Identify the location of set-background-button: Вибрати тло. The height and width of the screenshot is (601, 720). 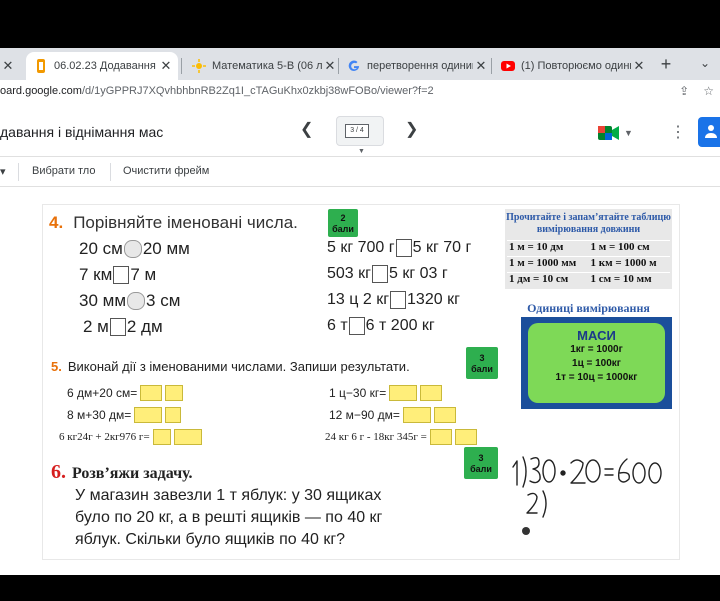
(63, 171).